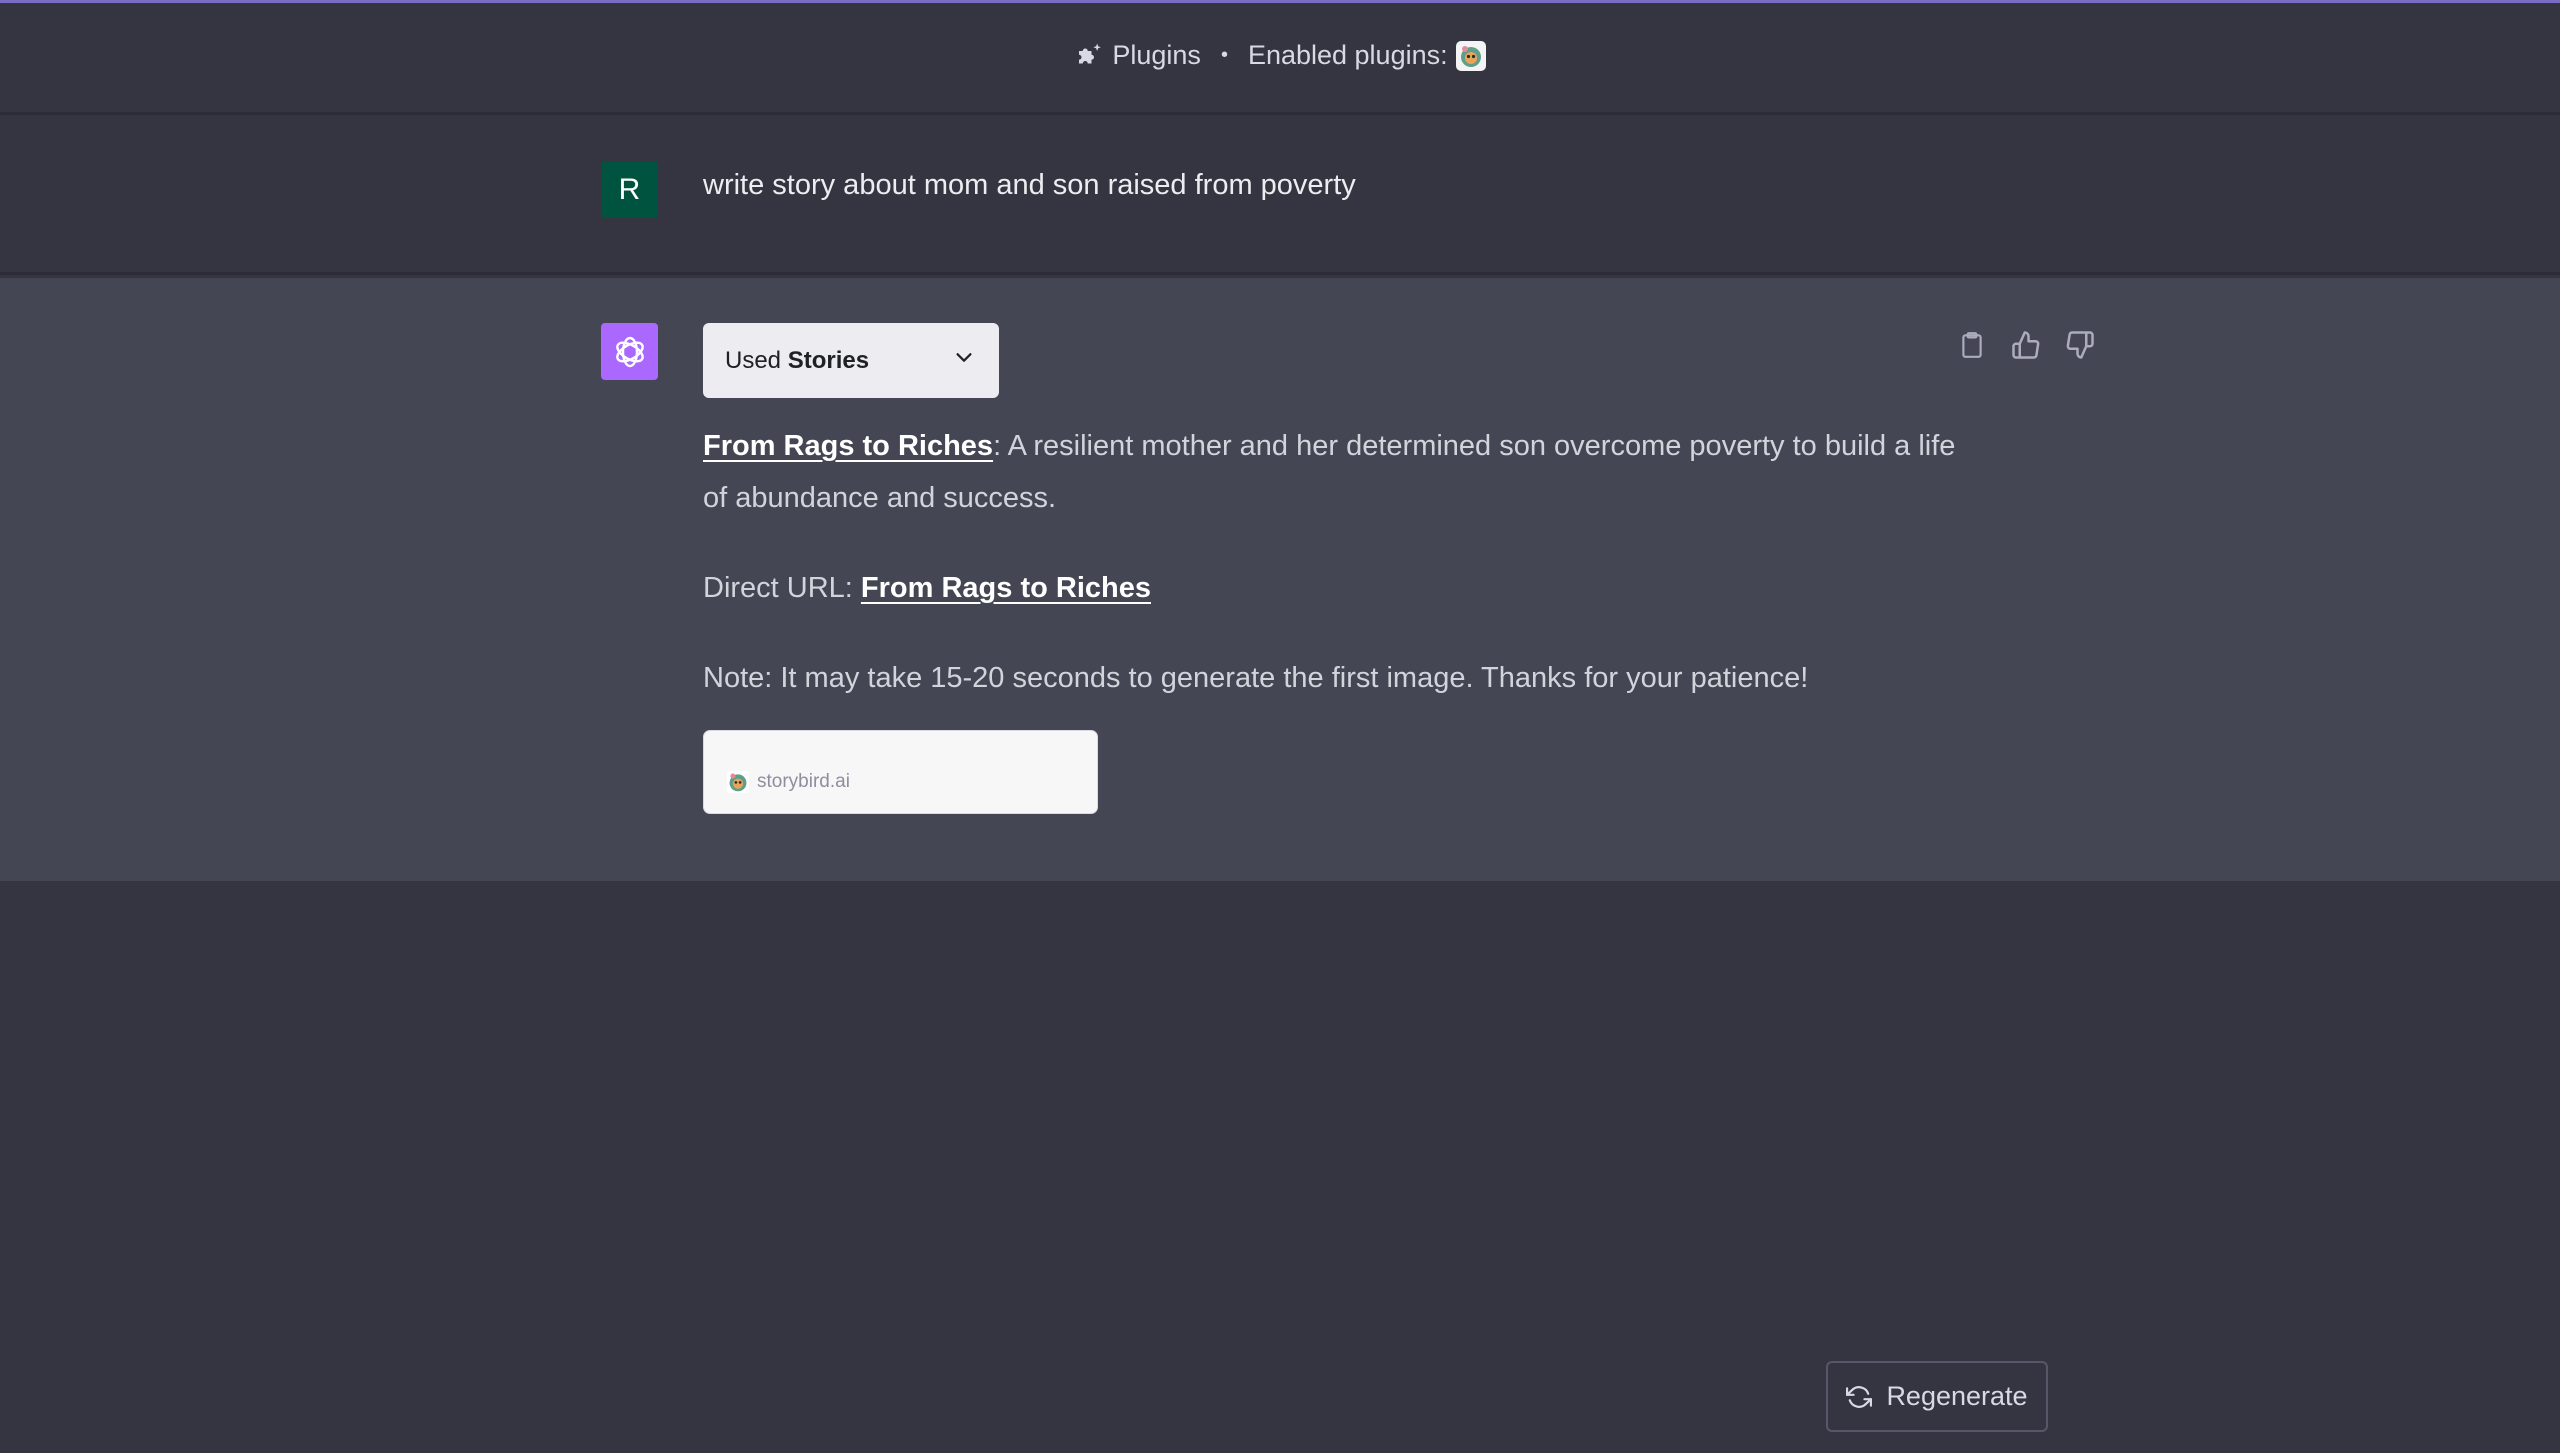  What do you see at coordinates (782, 588) in the screenshot?
I see `direct-url-label: Direct URL:` at bounding box center [782, 588].